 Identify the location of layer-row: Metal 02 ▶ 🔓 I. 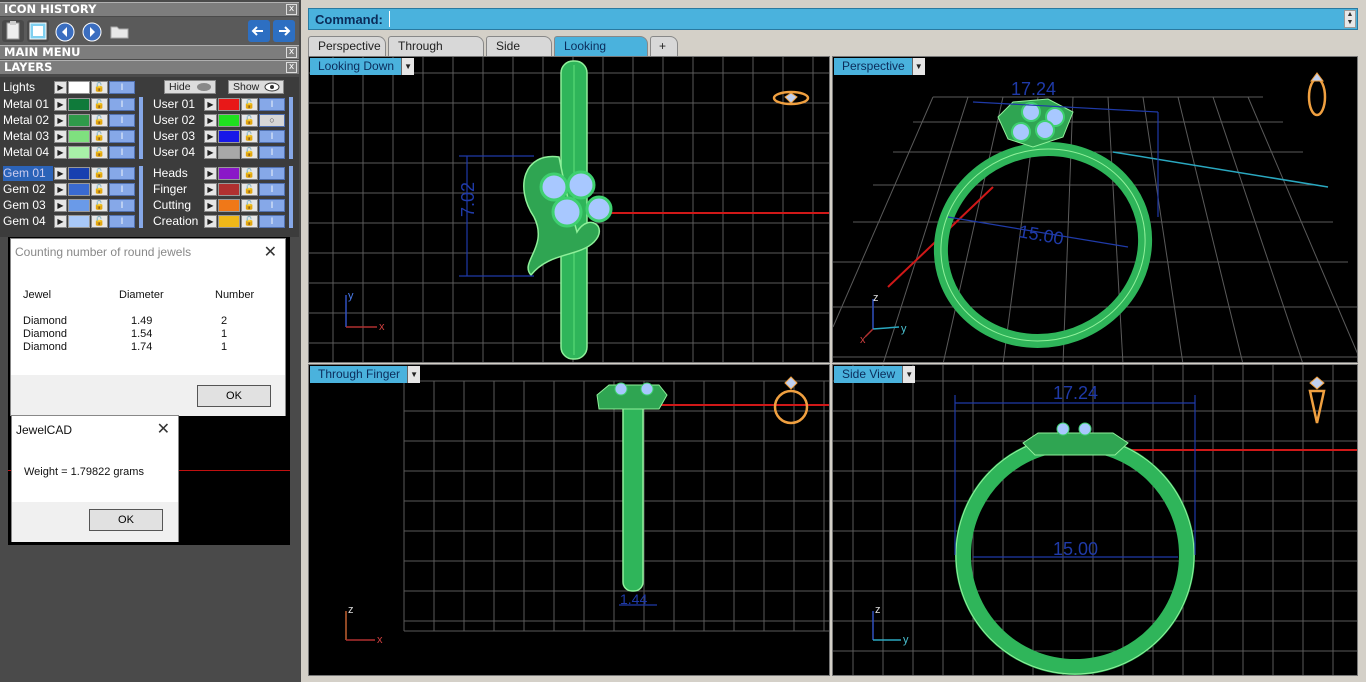
(70, 120).